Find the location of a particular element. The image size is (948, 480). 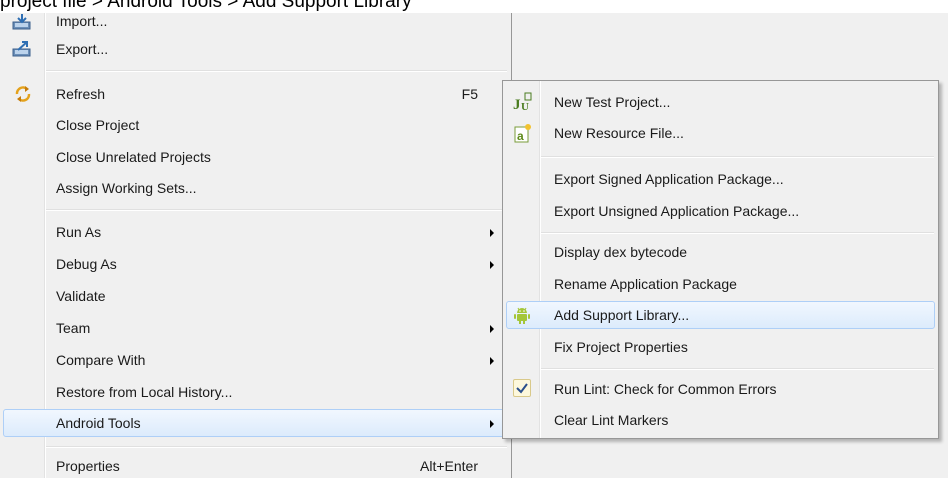

svg-text: J is located at coordinates (517, 105).